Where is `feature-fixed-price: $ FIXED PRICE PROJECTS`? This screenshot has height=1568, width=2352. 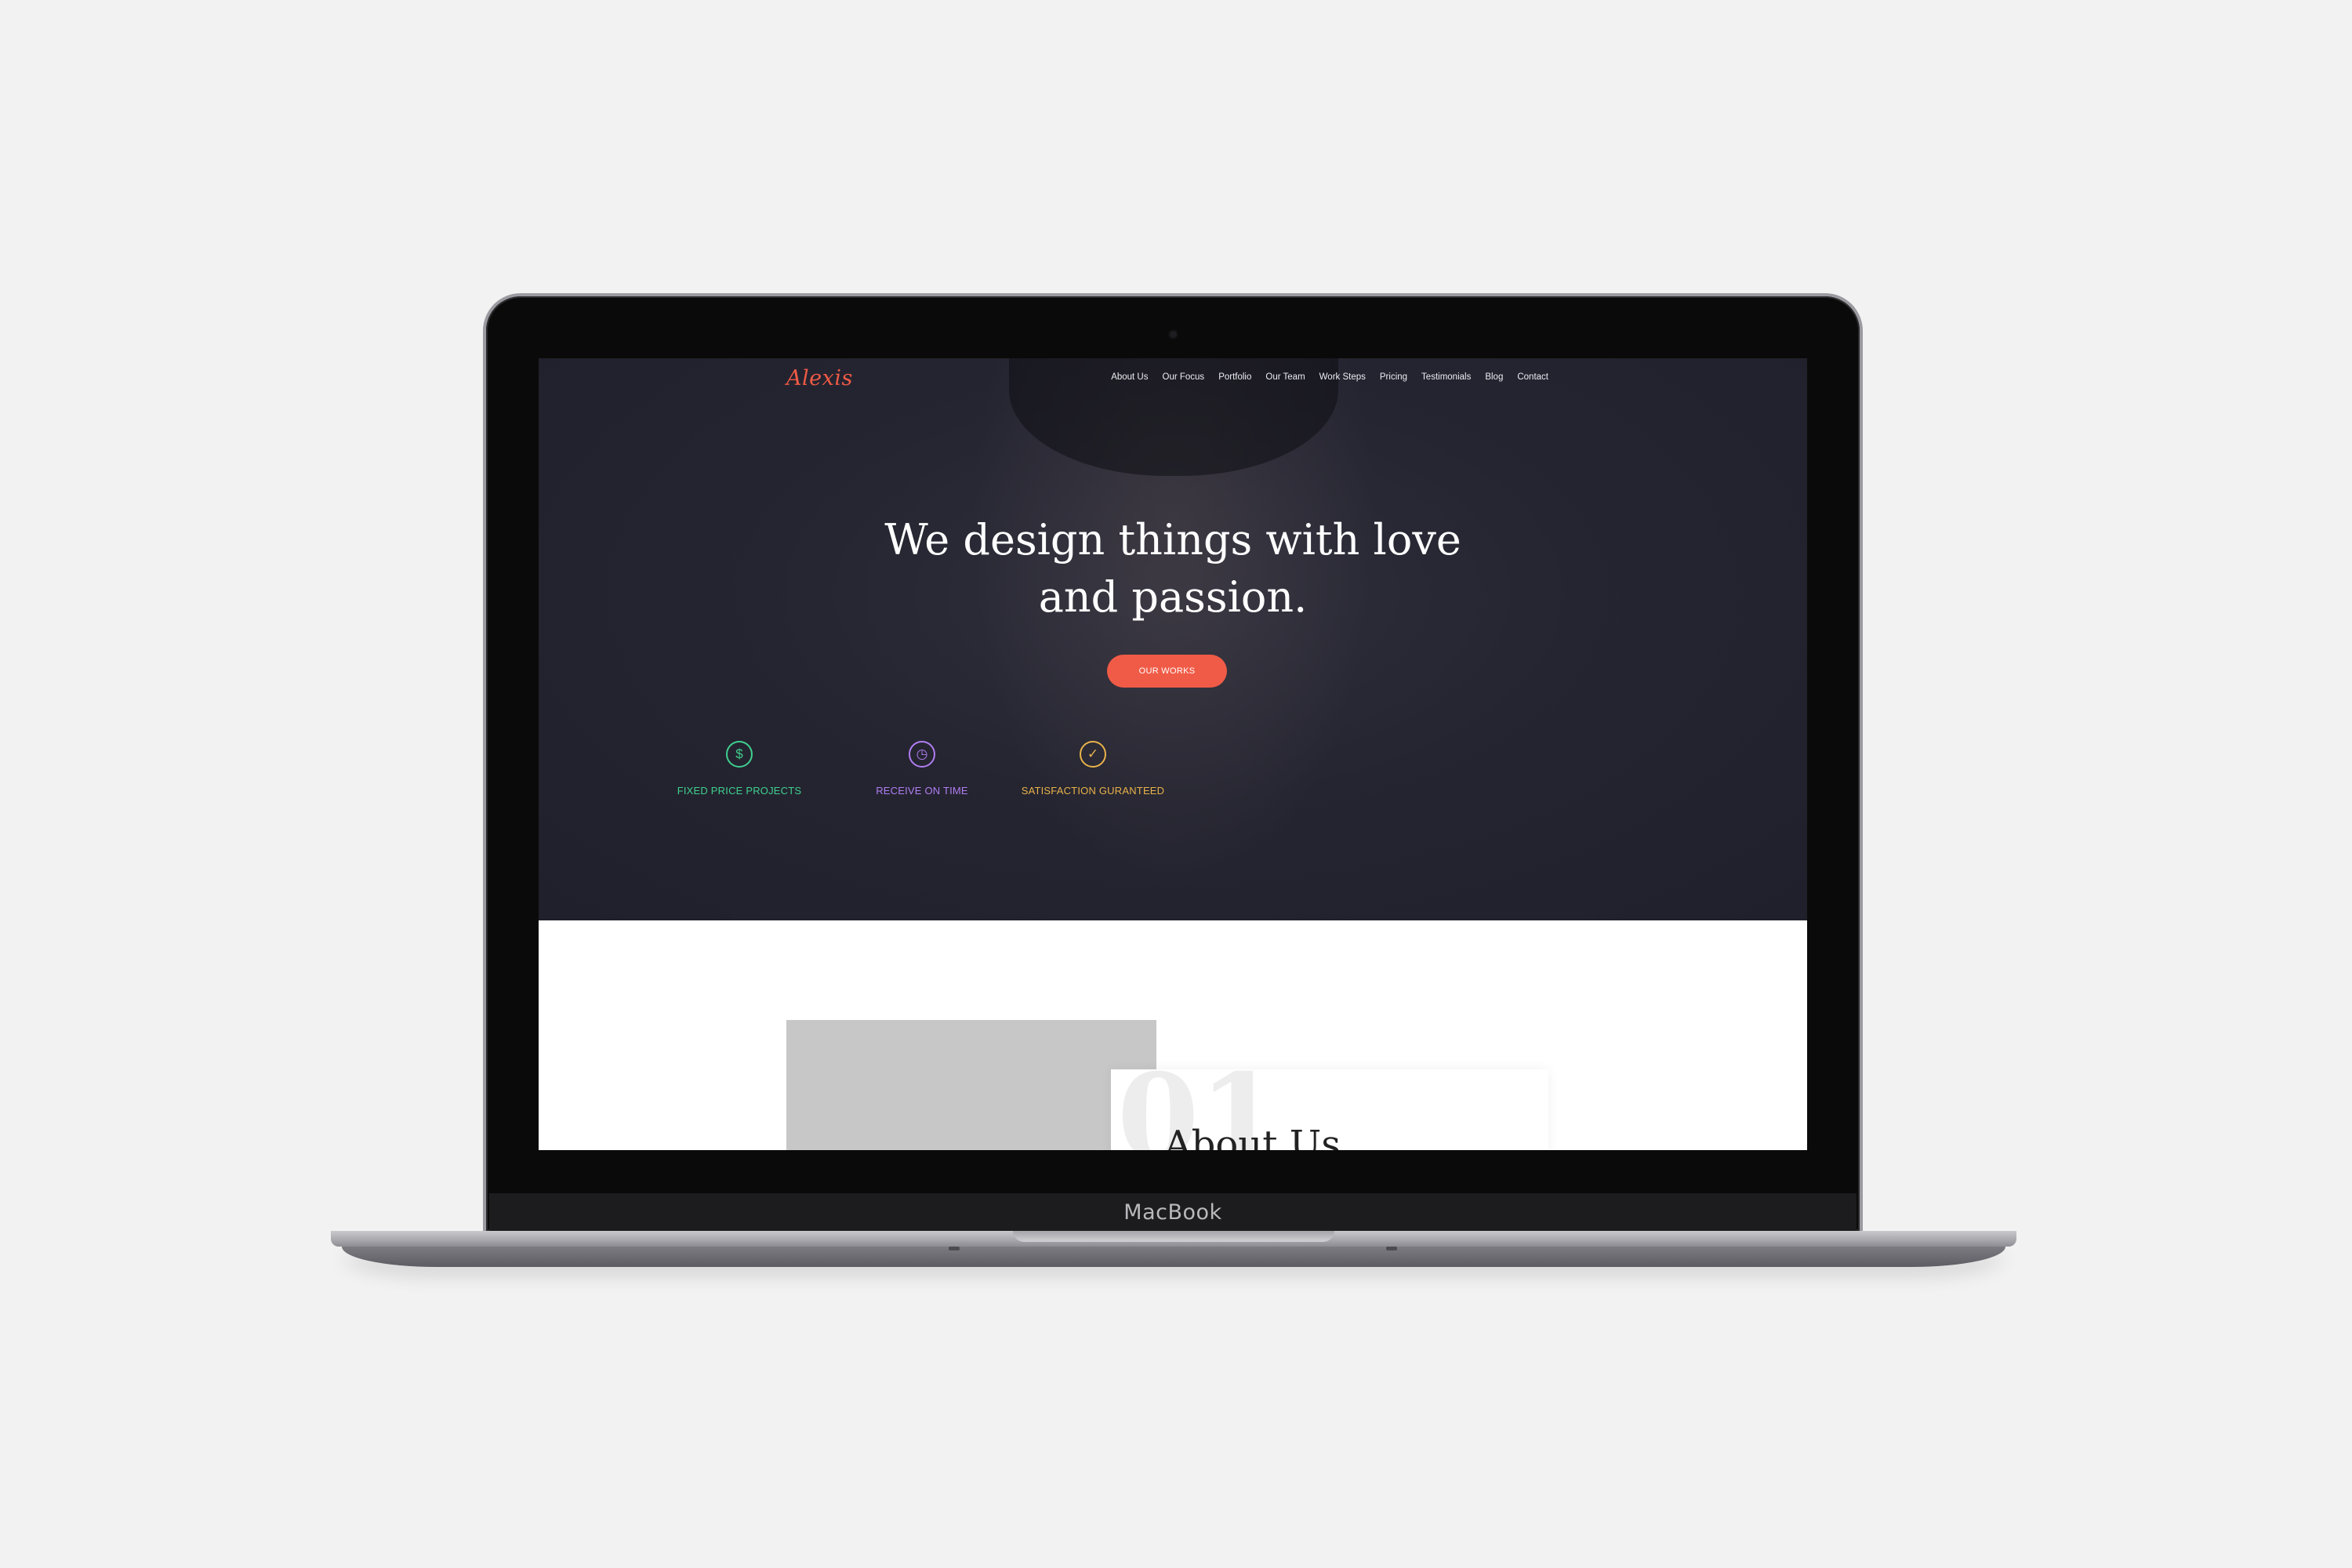 feature-fixed-price: $ FIXED PRICE PROJECTS is located at coordinates (739, 769).